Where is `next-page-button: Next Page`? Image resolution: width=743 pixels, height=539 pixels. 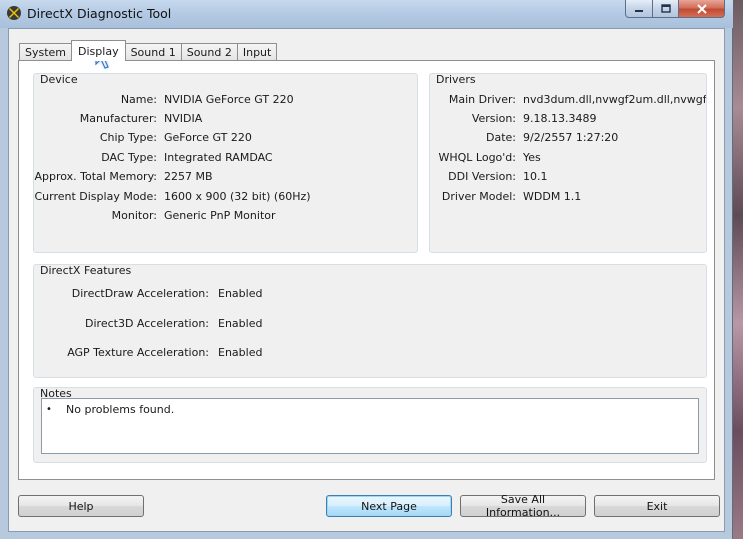 next-page-button: Next Page is located at coordinates (389, 506).